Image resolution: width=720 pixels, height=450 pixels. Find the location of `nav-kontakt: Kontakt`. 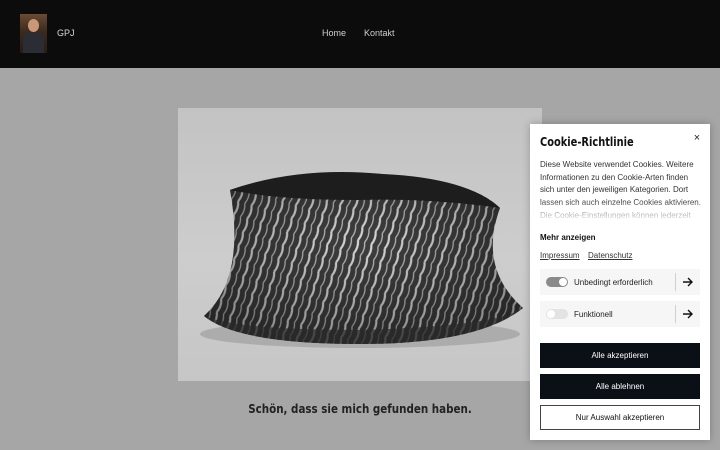

nav-kontakt: Kontakt is located at coordinates (379, 33).